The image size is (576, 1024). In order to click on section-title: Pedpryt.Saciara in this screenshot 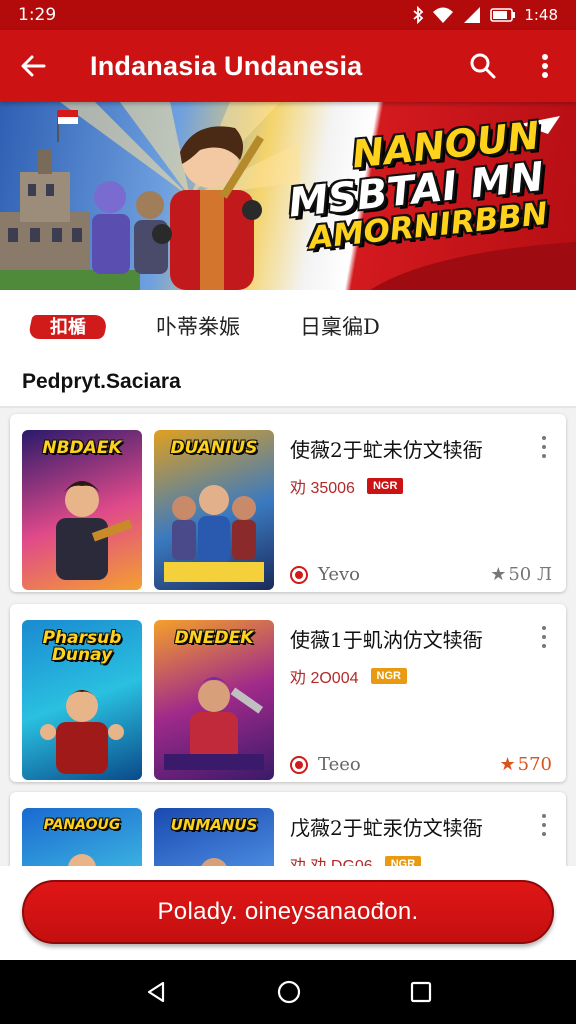, I will do `click(101, 381)`.